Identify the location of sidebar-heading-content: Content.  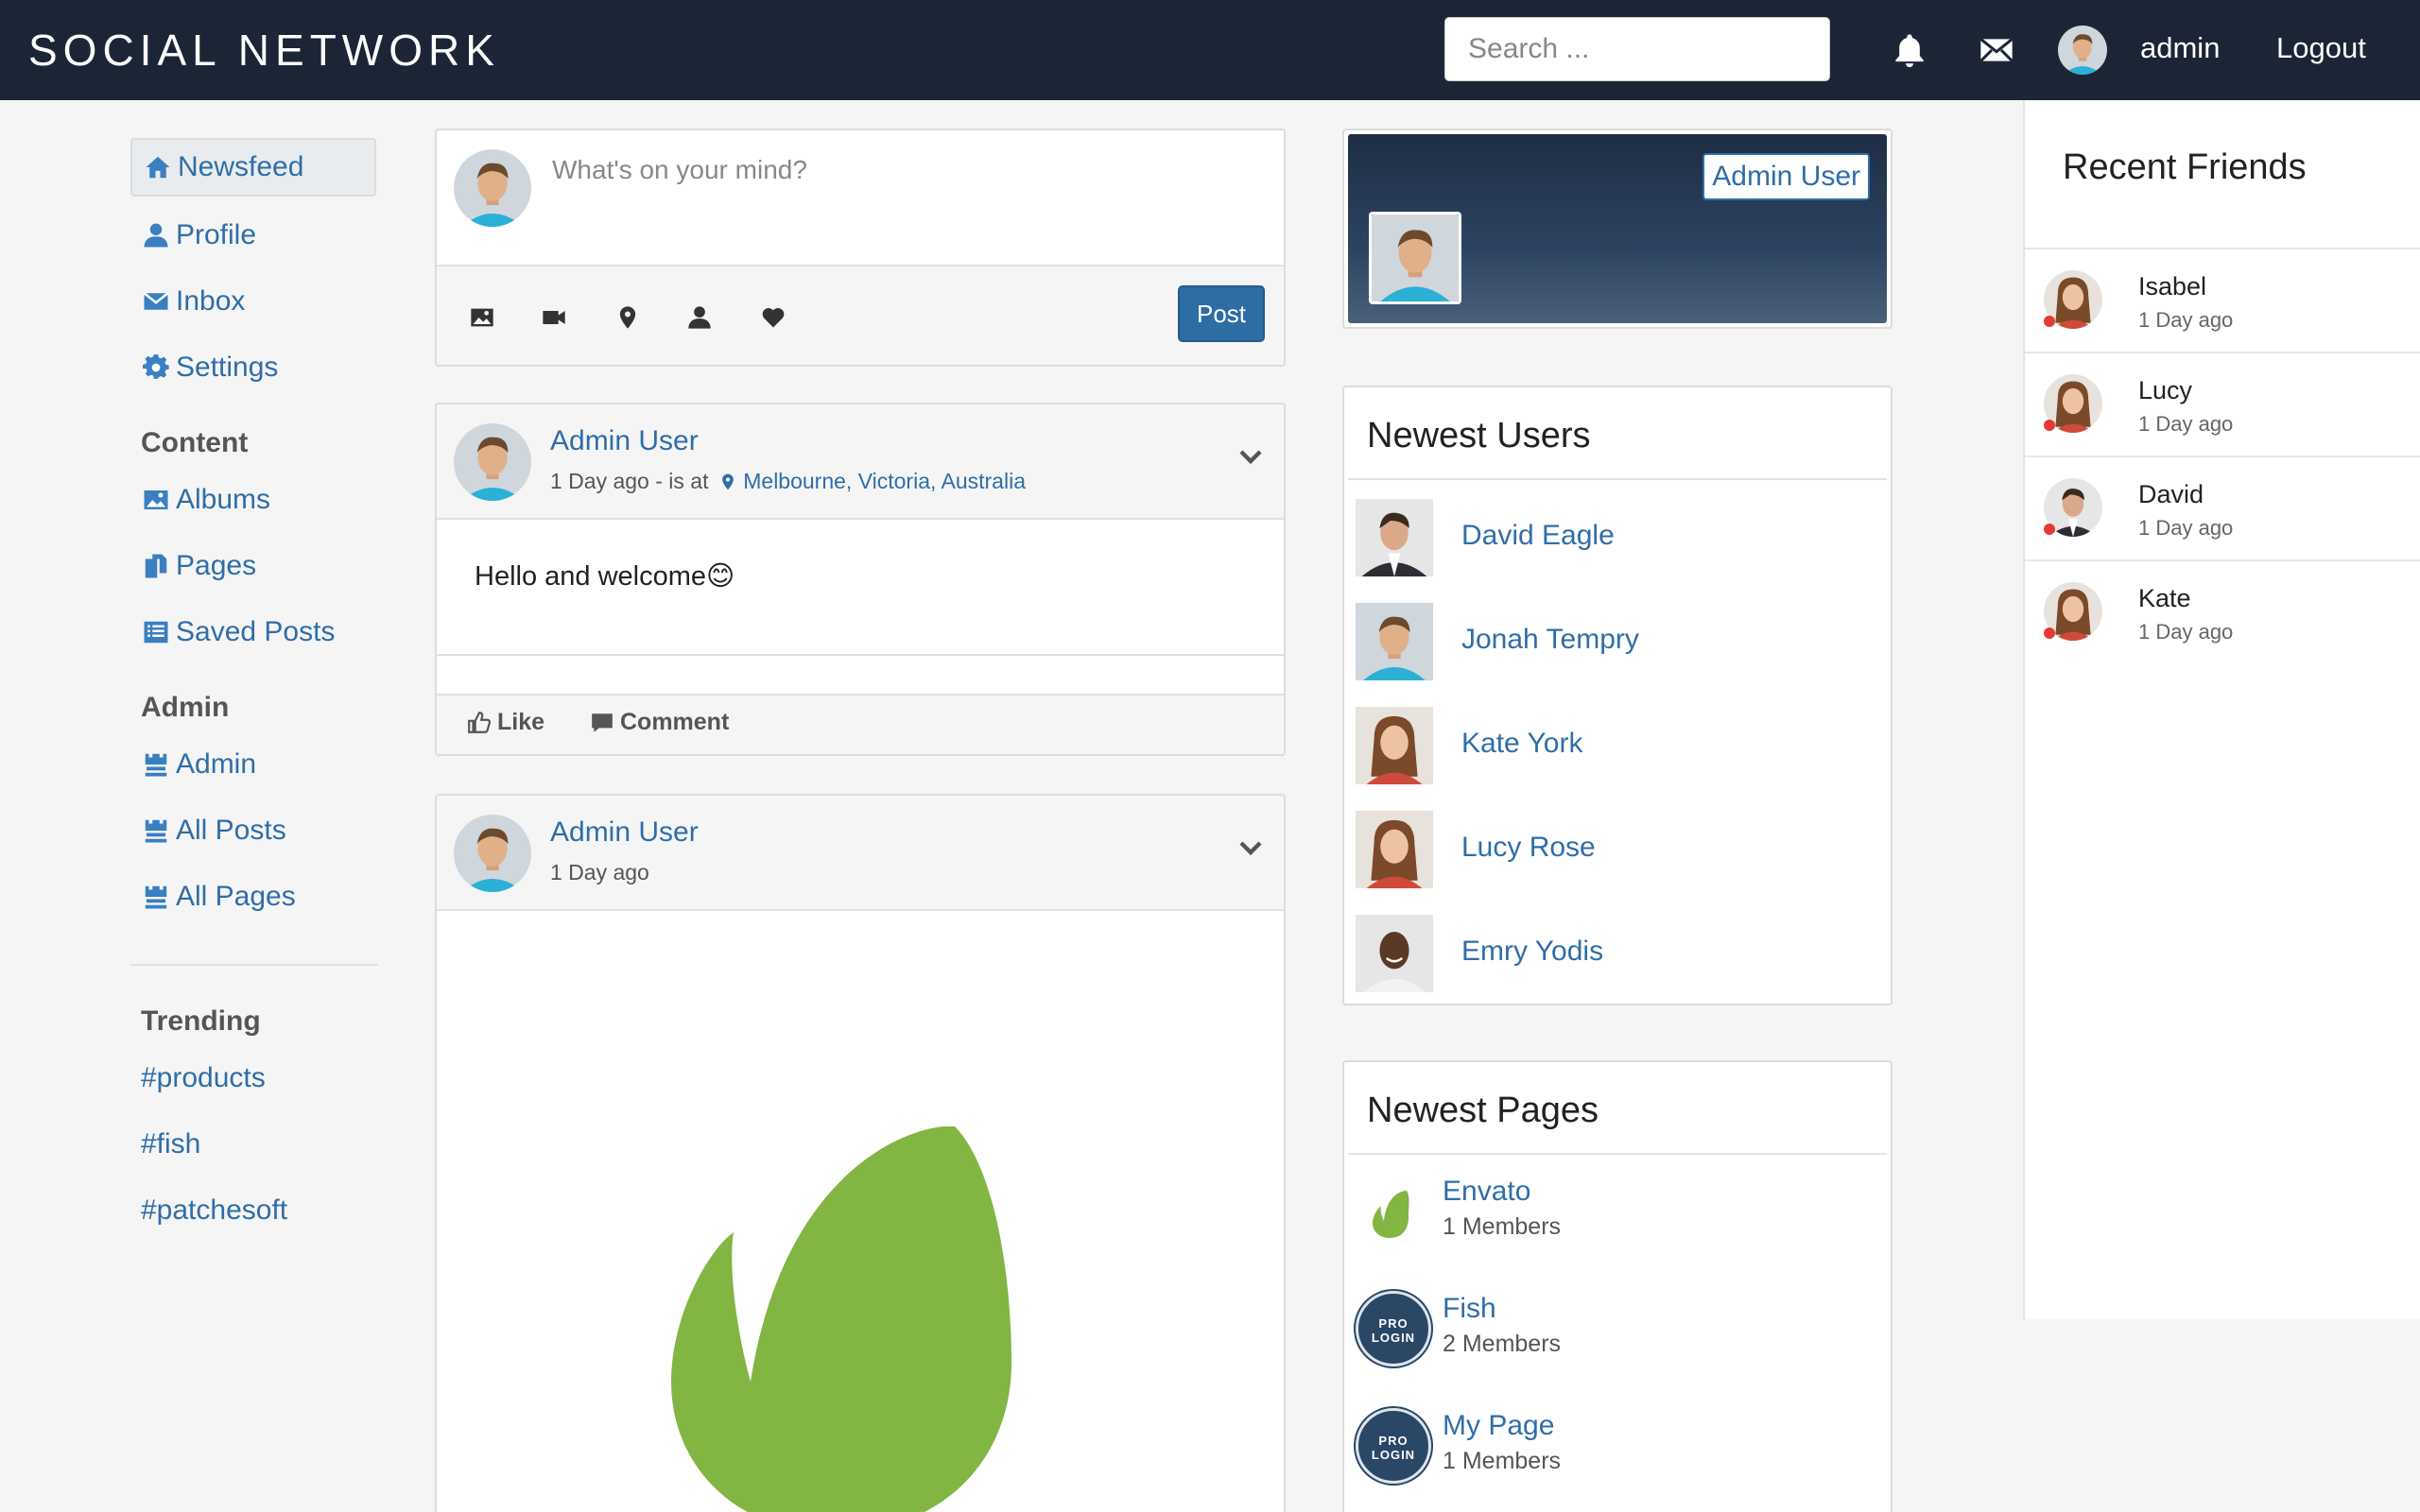
(195, 442).